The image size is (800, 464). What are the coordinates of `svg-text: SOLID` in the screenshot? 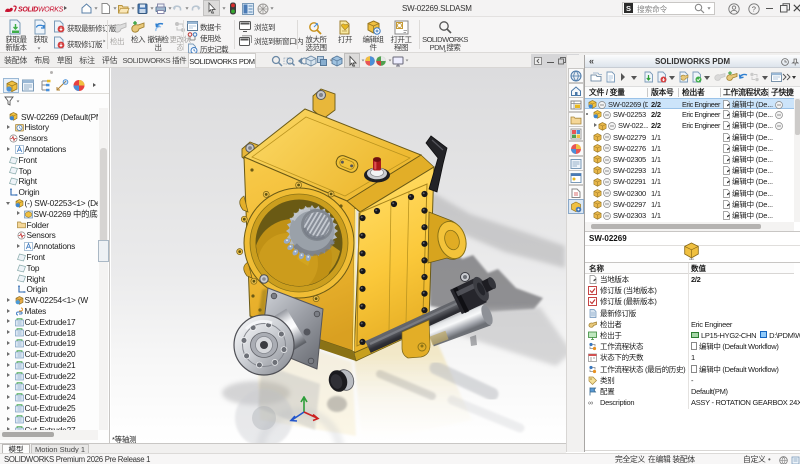 It's located at (28, 10).